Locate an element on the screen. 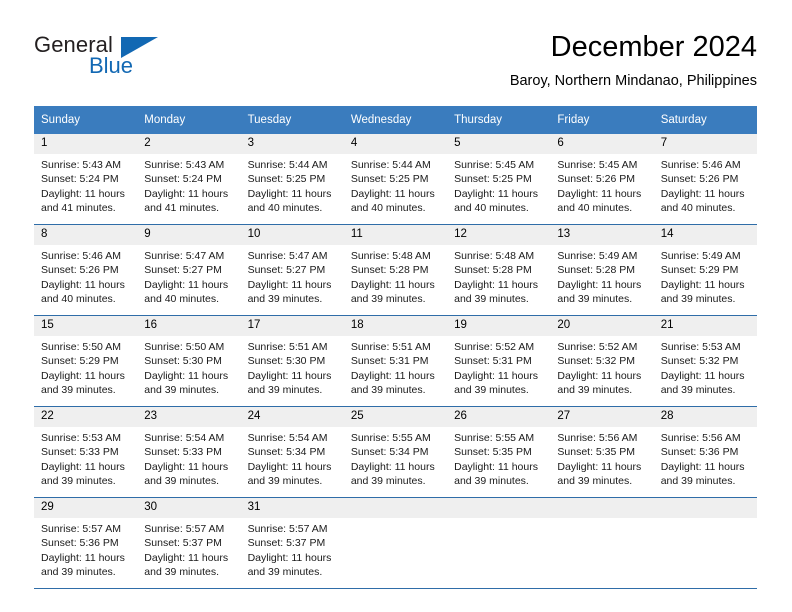  sunrise-text: Sunrise: 5:55 AM is located at coordinates (494, 438).